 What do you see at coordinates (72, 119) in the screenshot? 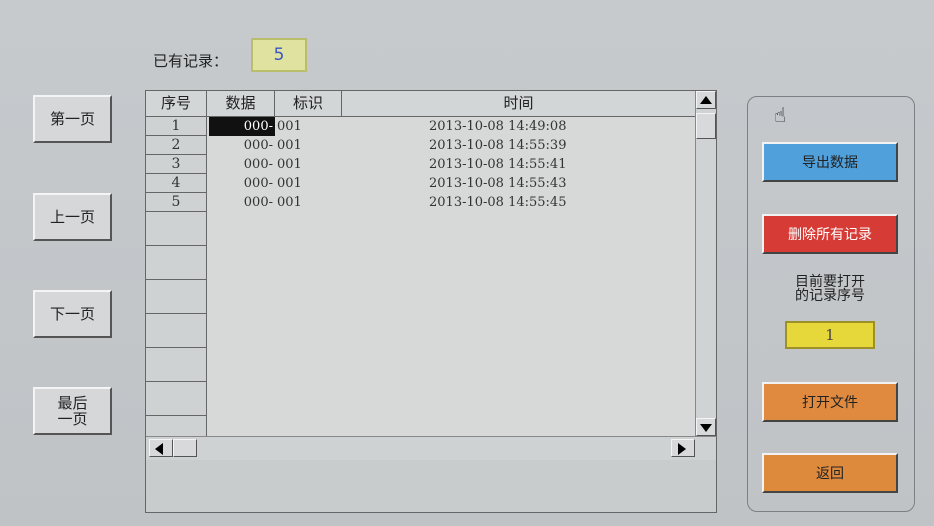
I see `first-page-button: 第一页` at bounding box center [72, 119].